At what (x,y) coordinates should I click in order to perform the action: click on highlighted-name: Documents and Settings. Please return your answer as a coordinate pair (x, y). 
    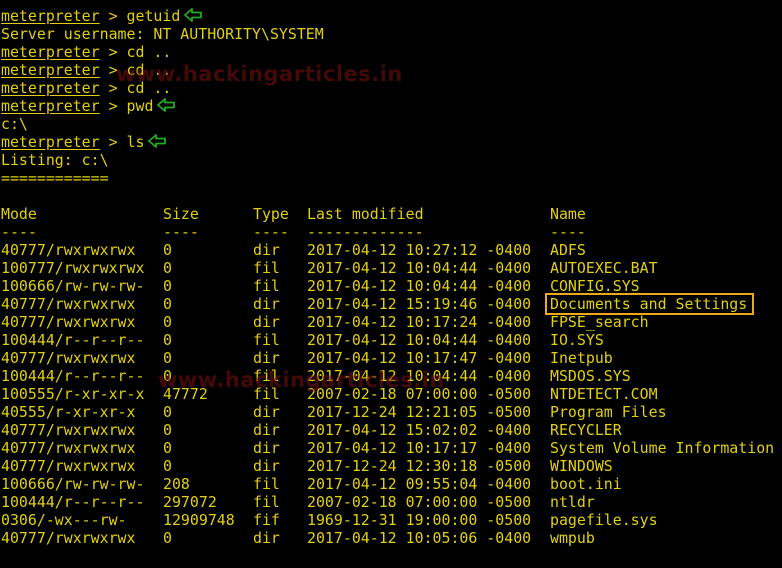
    Looking at the image, I should click on (649, 304).